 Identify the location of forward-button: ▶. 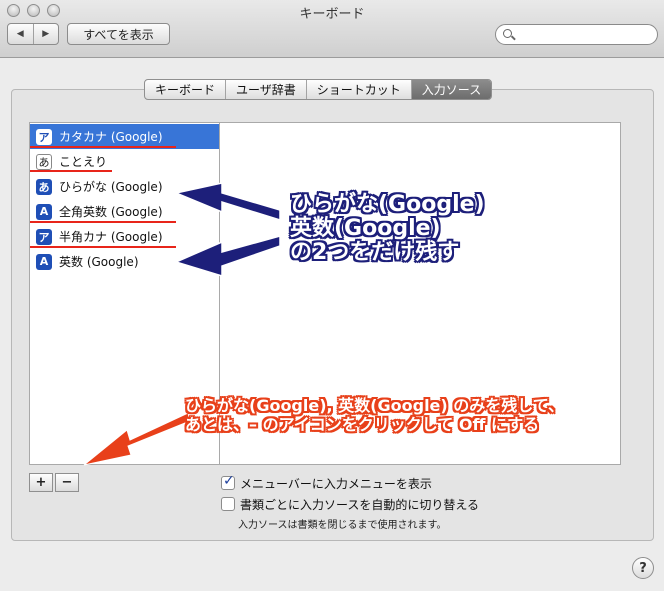
(45, 34).